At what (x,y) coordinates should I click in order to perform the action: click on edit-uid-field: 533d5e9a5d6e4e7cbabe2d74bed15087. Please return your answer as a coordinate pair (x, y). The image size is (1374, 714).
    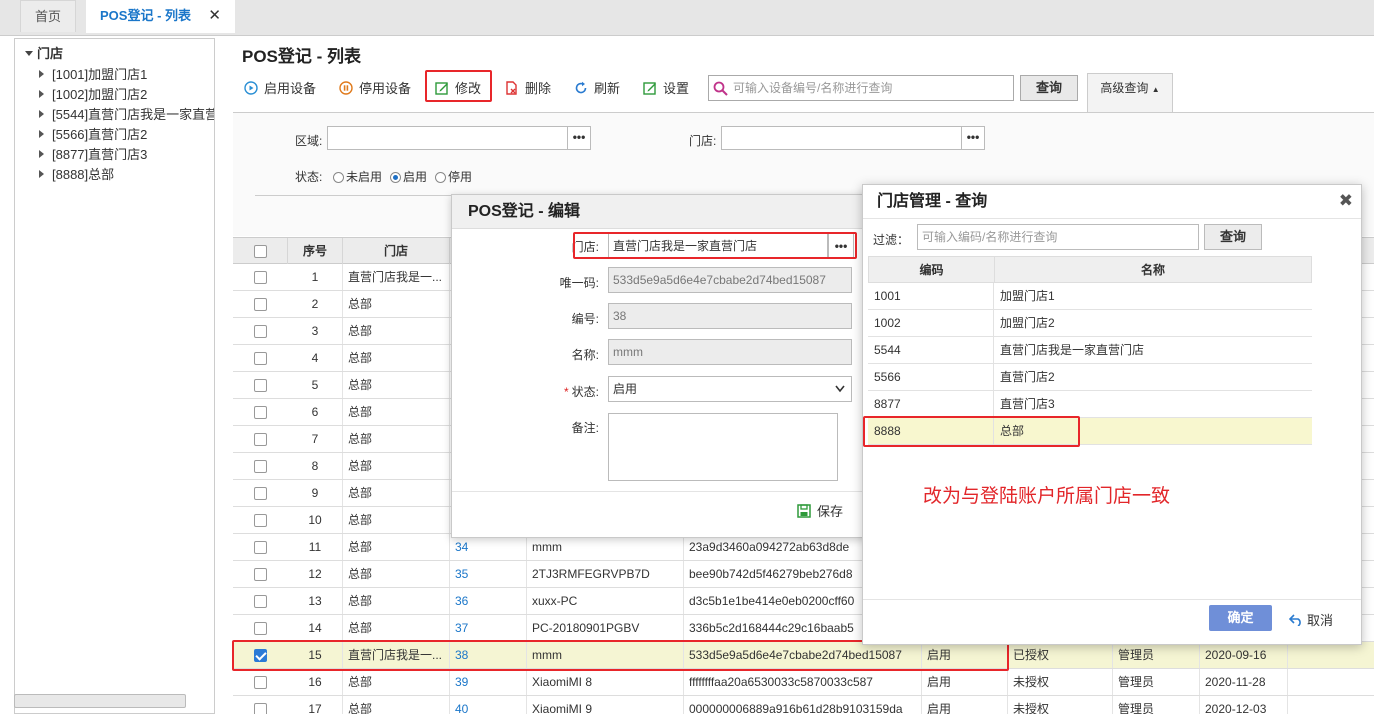
    Looking at the image, I should click on (730, 280).